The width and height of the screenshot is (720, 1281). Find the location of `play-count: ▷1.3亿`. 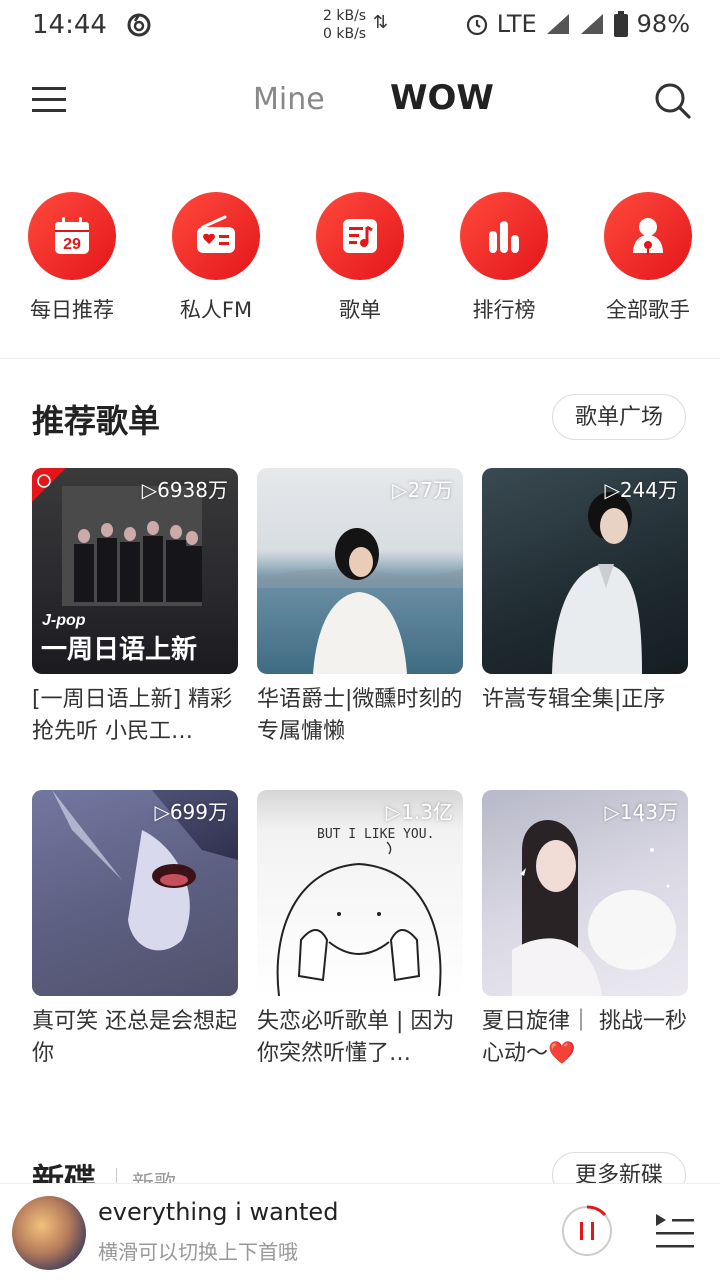

play-count: ▷1.3亿 is located at coordinates (419, 812).